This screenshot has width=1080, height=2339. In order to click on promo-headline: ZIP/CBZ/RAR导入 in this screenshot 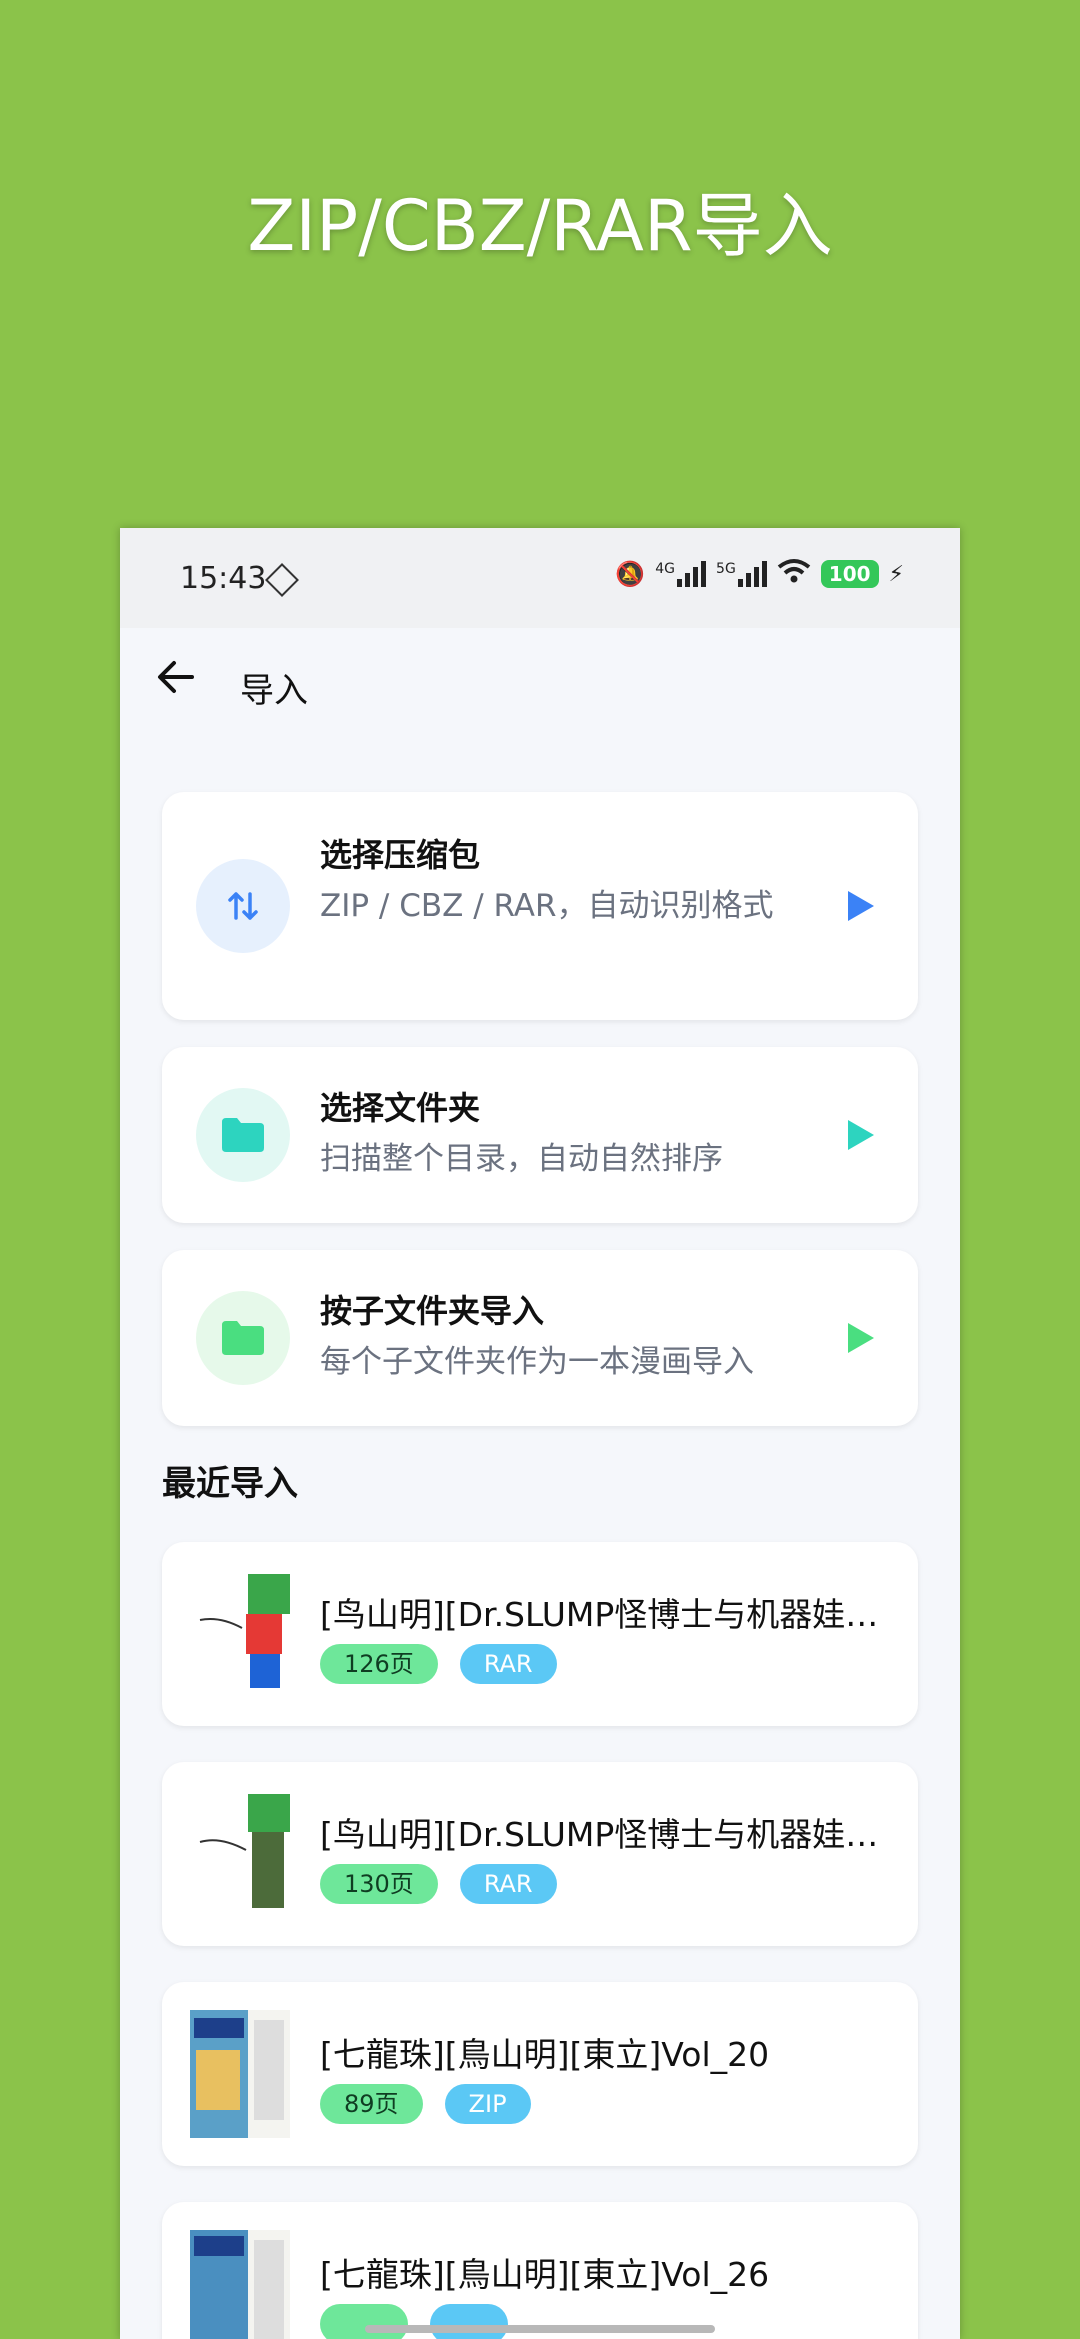, I will do `click(540, 226)`.